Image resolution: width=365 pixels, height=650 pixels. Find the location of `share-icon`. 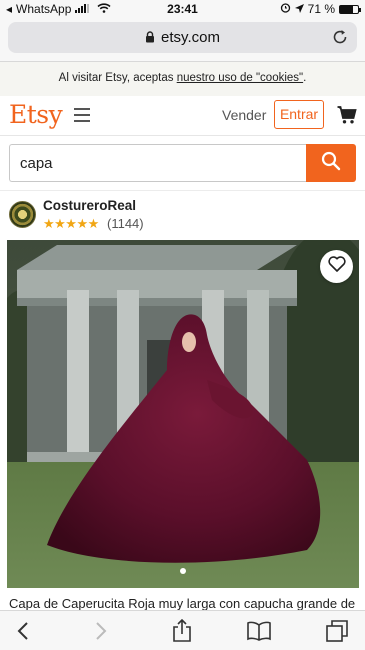

share-icon is located at coordinates (182, 631).